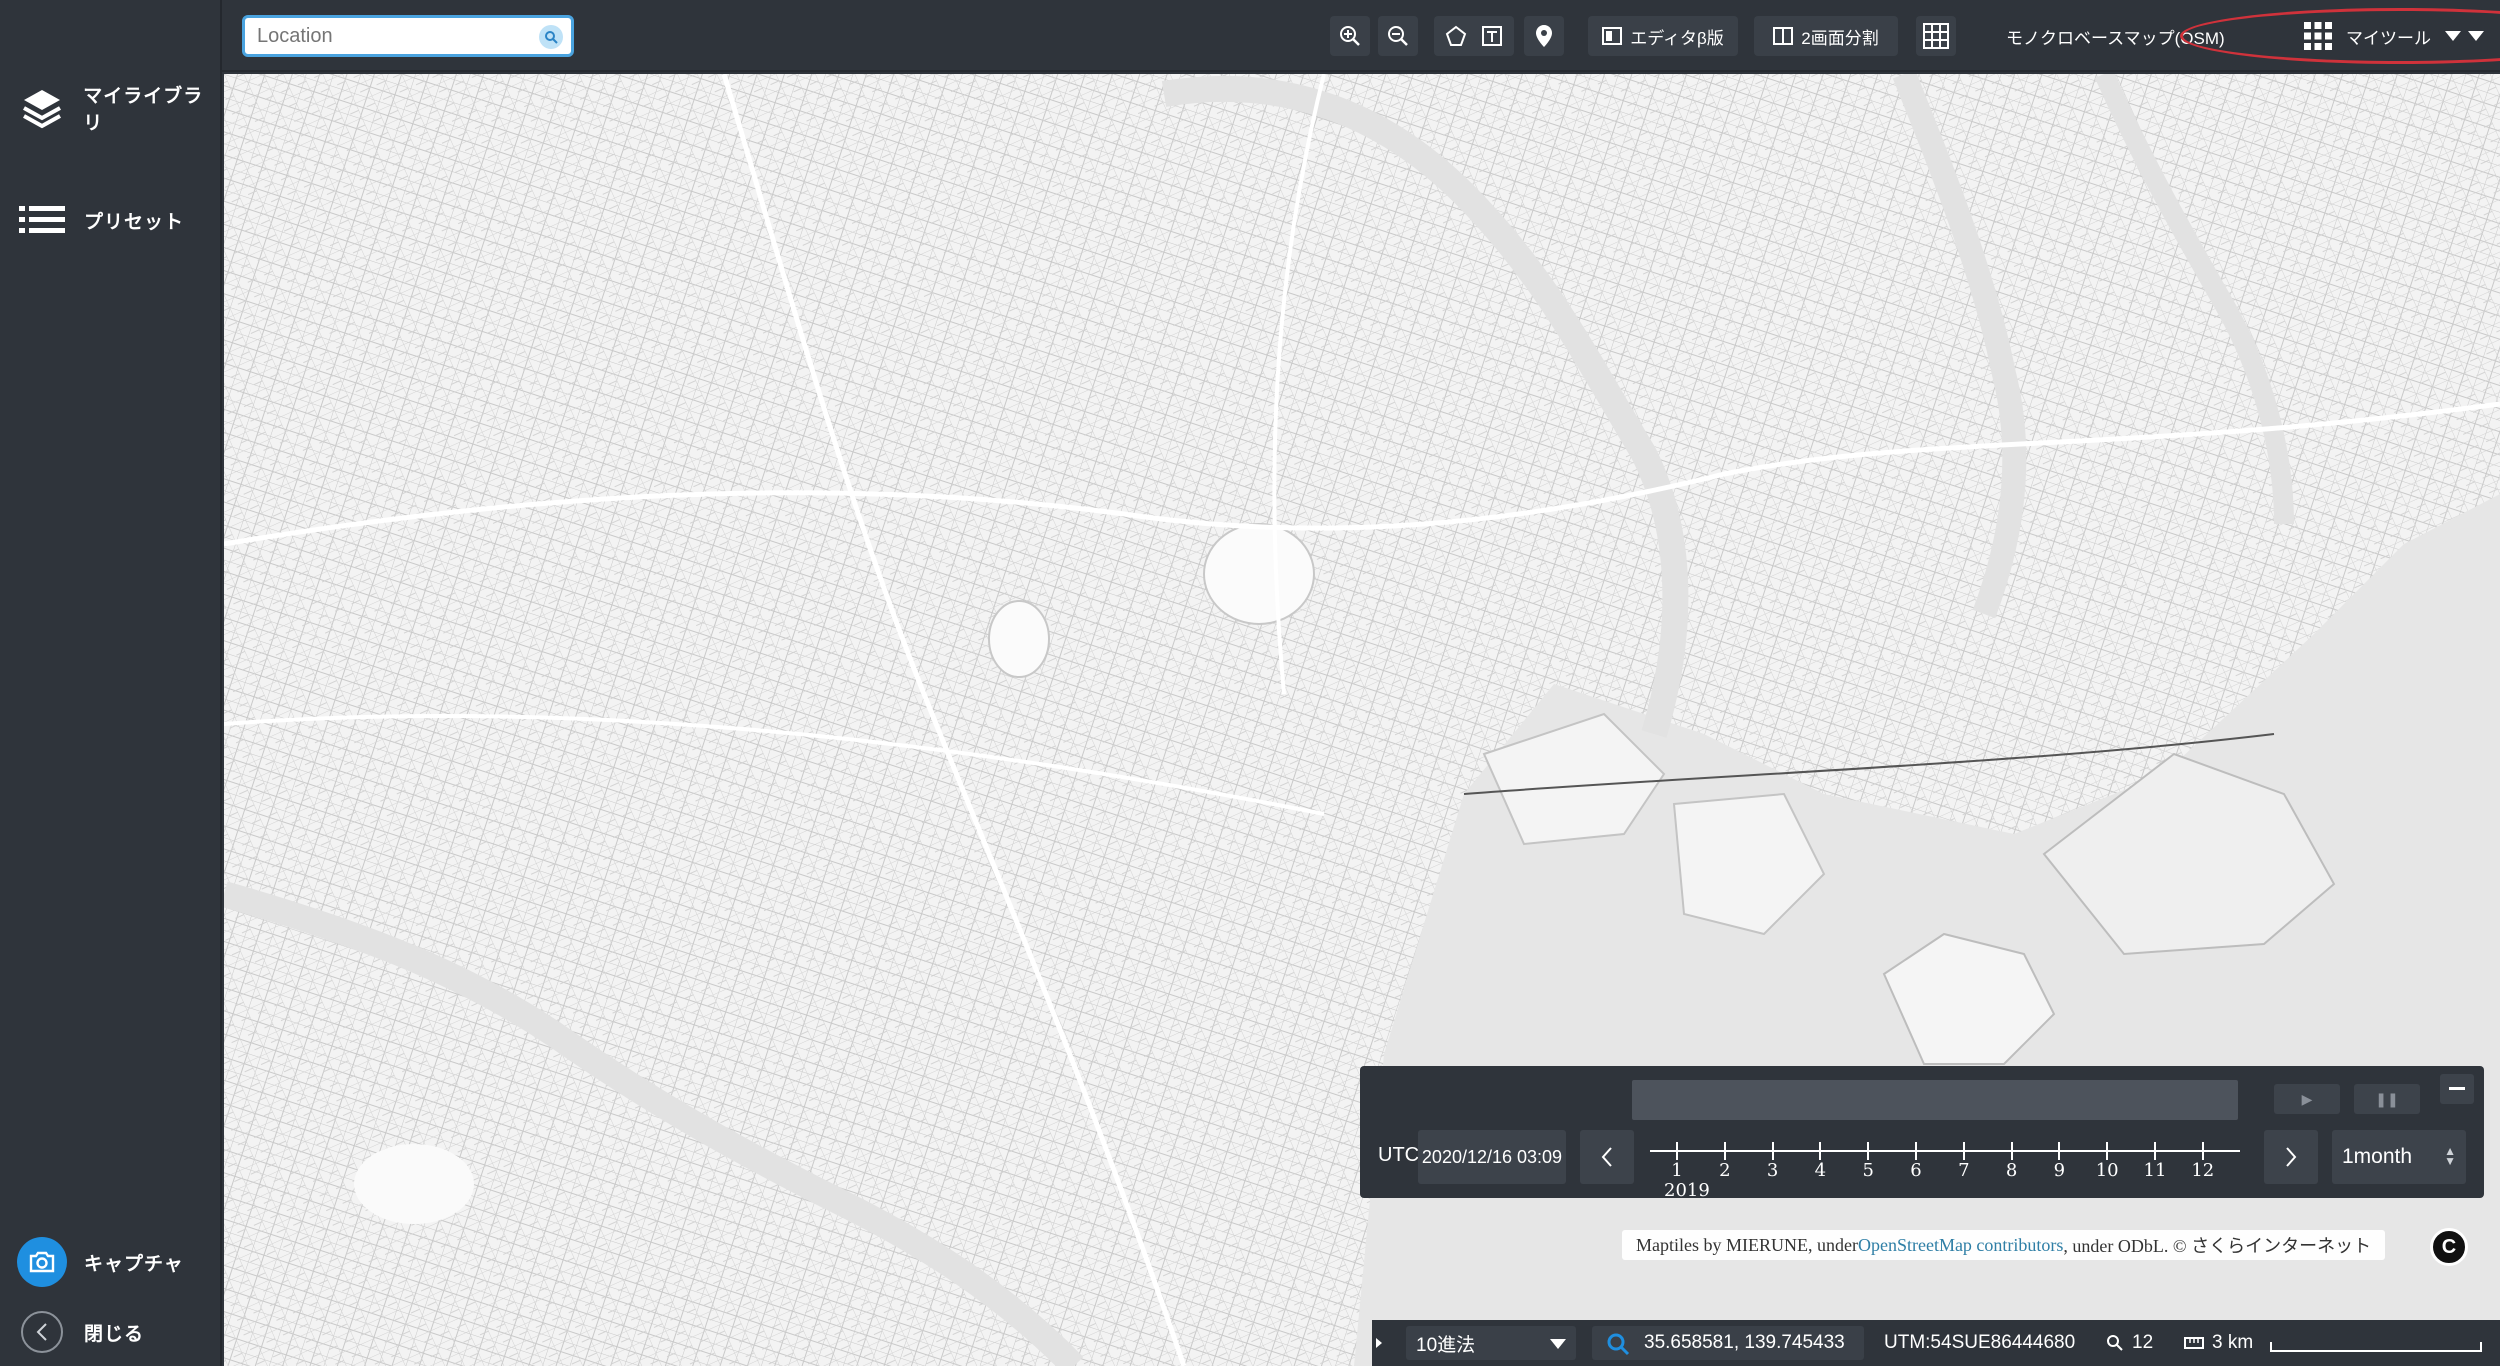 This screenshot has width=2500, height=1366. I want to click on draw-tools-button, so click(1474, 36).